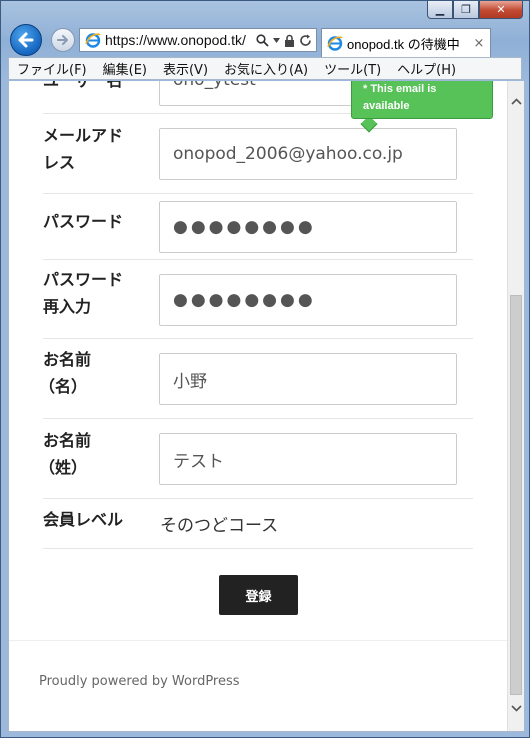  What do you see at coordinates (83, 135) in the screenshot?
I see `email-label-line1: メールアド` at bounding box center [83, 135].